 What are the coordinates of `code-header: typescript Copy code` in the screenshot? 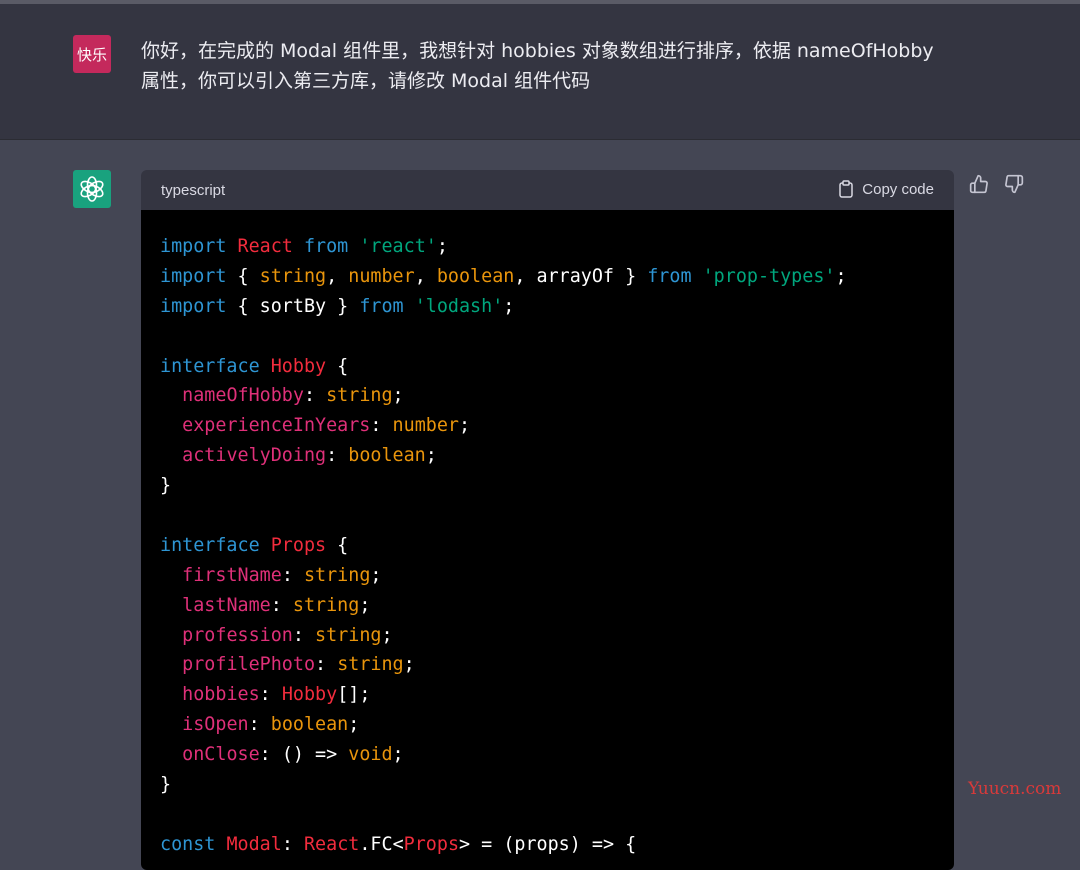 It's located at (547, 190).